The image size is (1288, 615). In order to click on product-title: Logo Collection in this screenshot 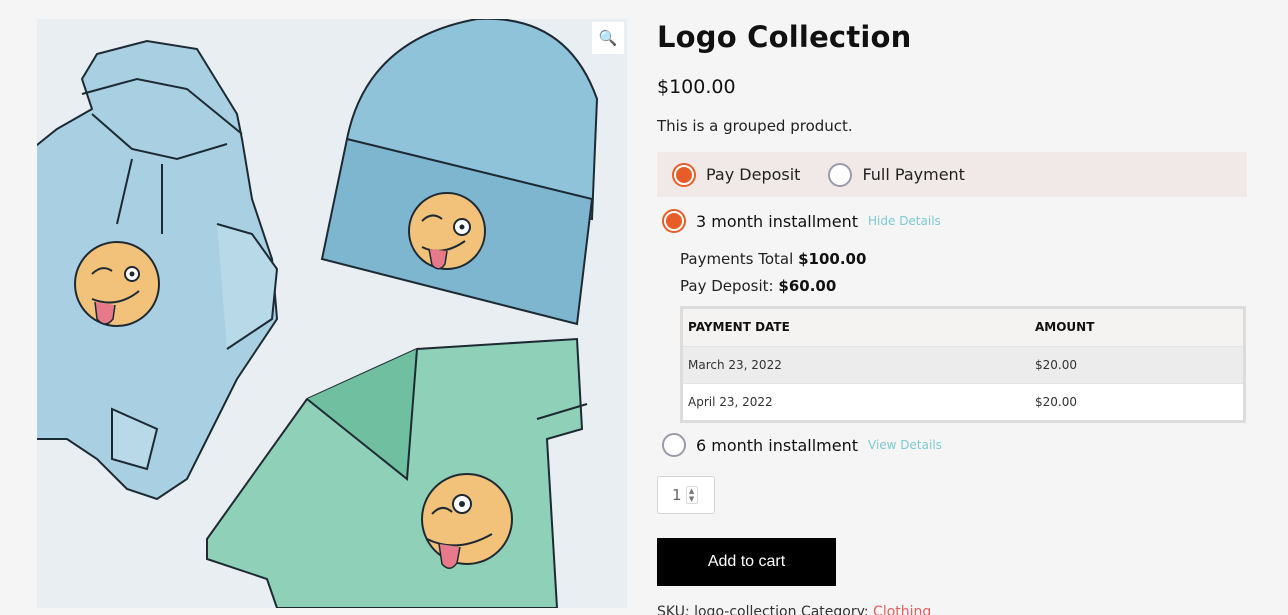, I will do `click(784, 37)`.